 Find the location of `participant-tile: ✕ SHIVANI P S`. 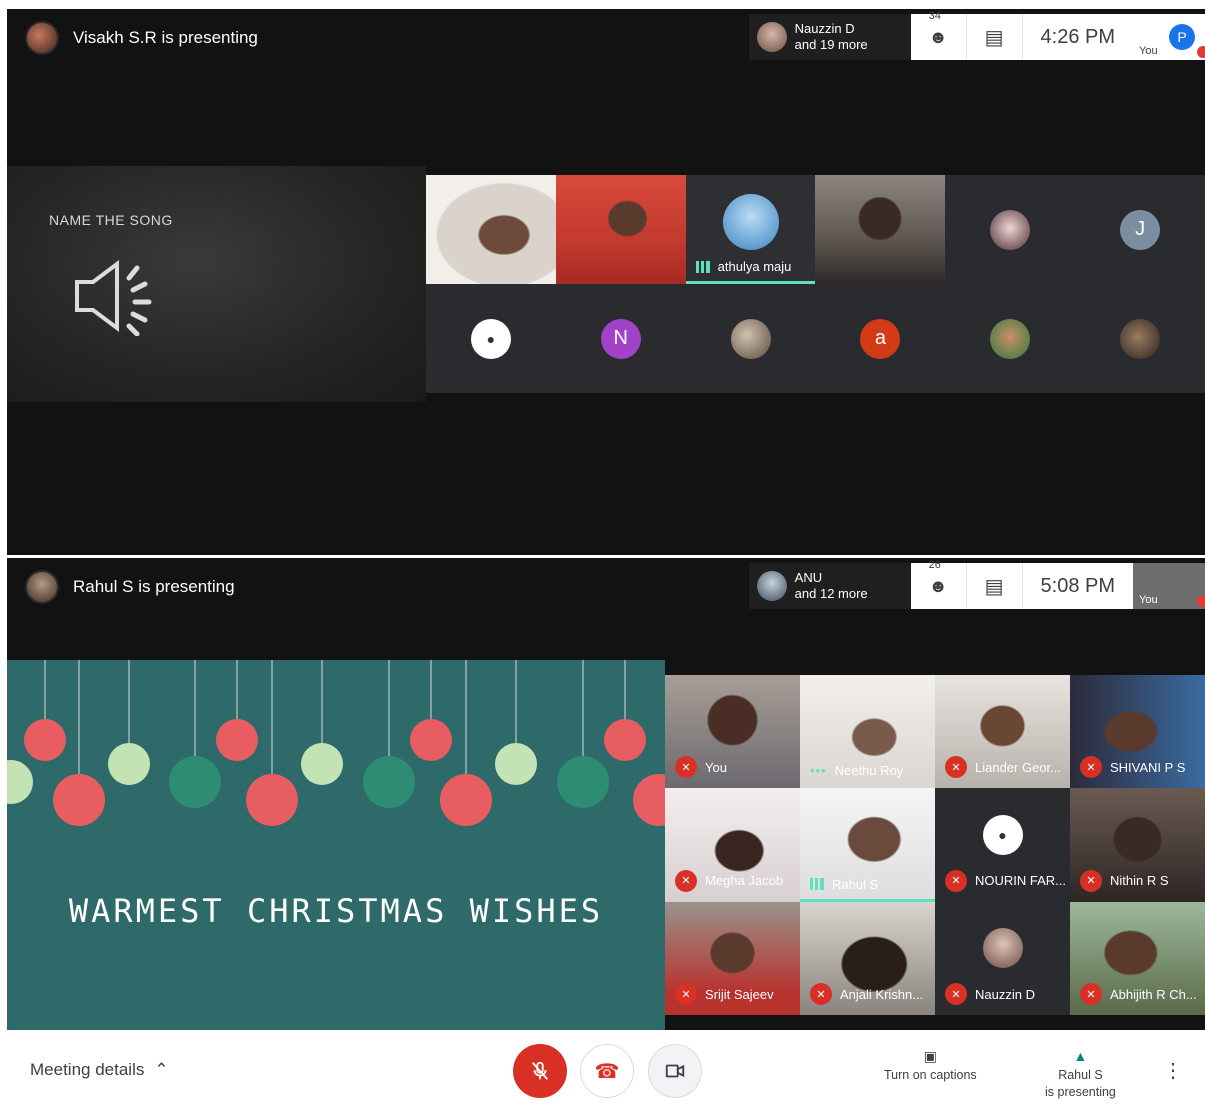

participant-tile: ✕ SHIVANI P S is located at coordinates (1137, 732).